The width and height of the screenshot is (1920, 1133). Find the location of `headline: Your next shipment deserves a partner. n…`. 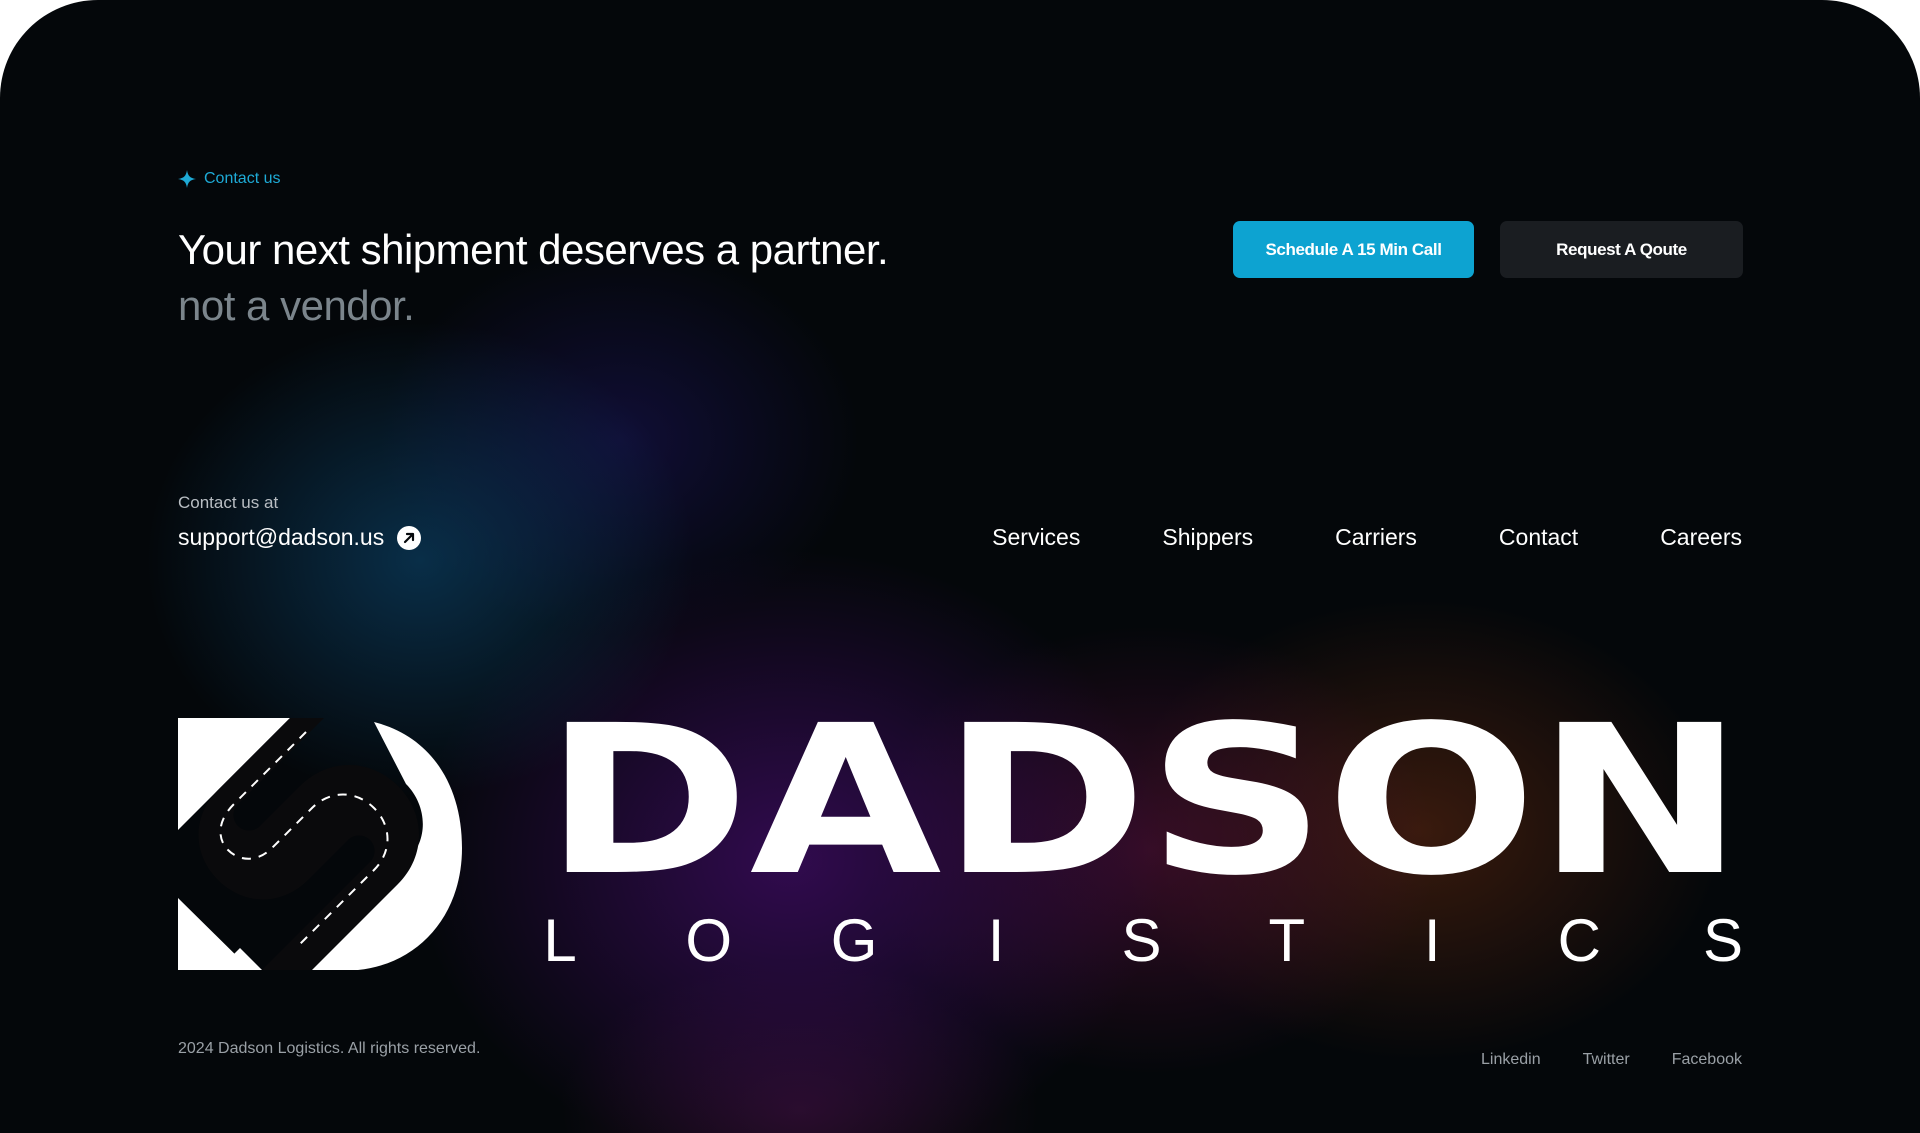

headline: Your next shipment deserves a partner. n… is located at coordinates (533, 278).